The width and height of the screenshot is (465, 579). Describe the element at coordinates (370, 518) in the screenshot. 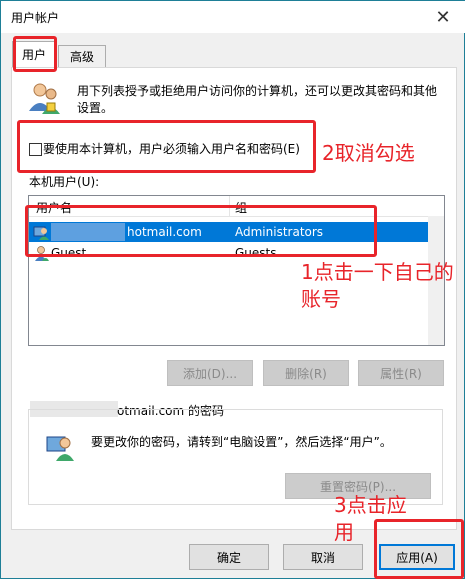

I see `annotation-step3: 3点击应用` at that location.